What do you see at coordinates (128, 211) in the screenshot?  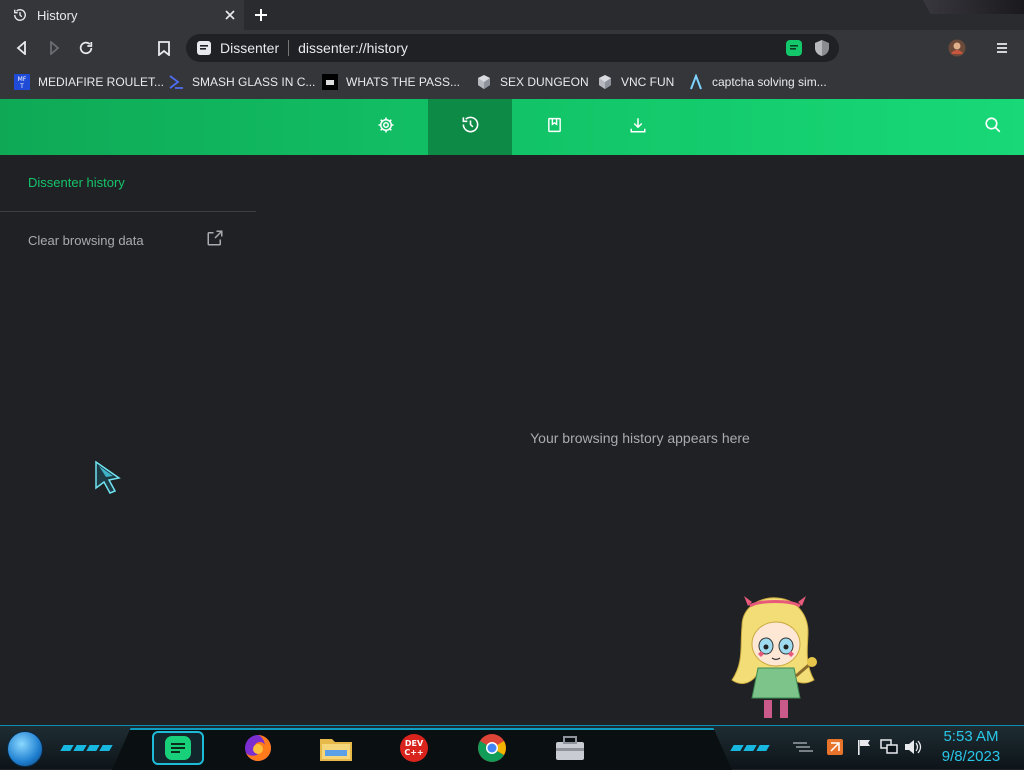 I see `sidebar-divider` at bounding box center [128, 211].